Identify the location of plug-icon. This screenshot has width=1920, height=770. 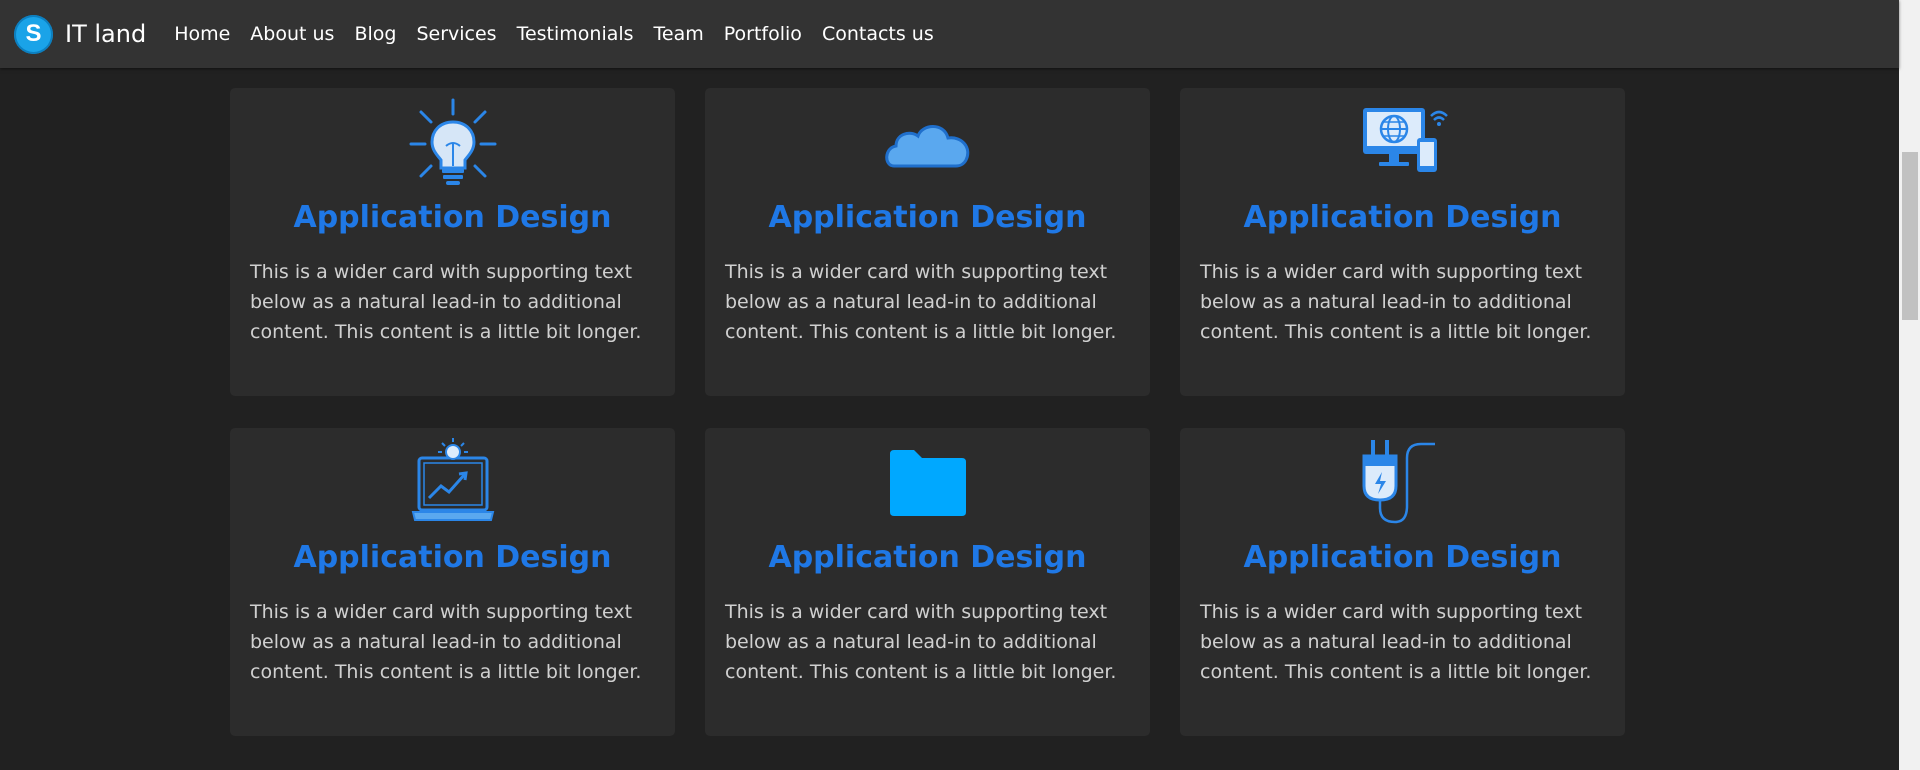
(1398, 482).